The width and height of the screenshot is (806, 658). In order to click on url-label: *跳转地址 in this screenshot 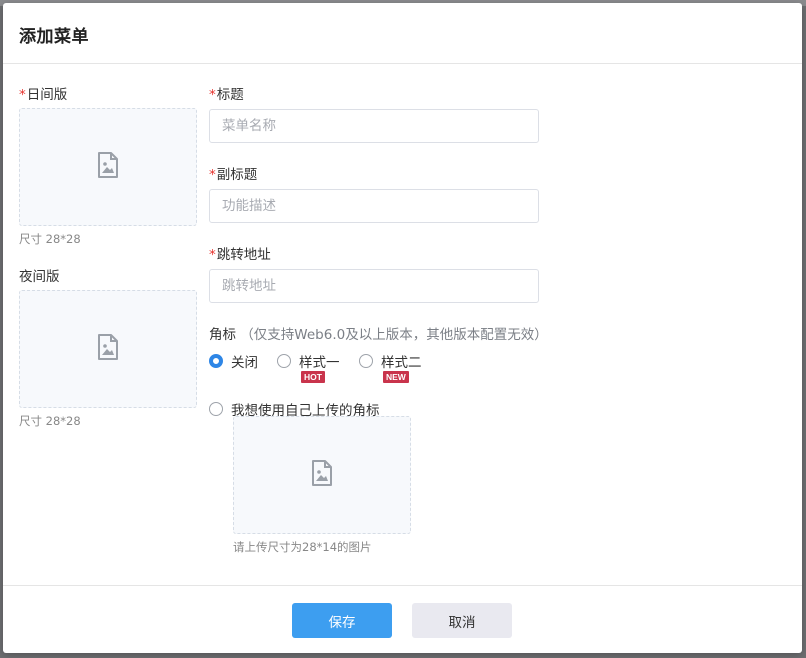, I will do `click(240, 255)`.